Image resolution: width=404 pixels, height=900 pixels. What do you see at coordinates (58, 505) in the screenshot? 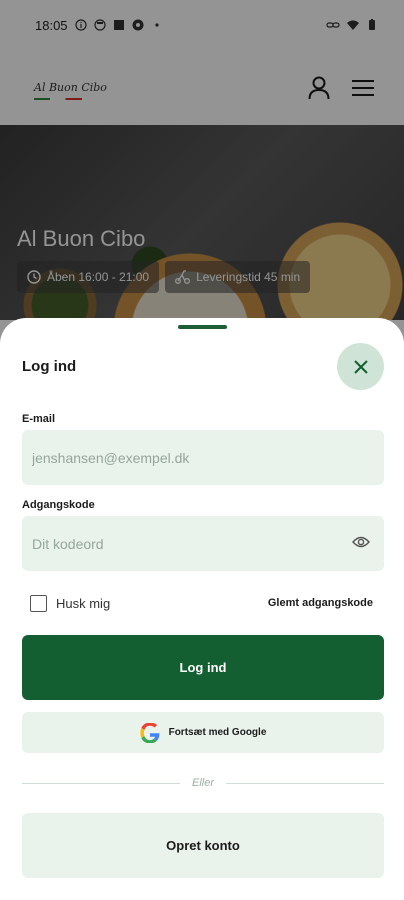
I see `password-label: Adgangskode` at bounding box center [58, 505].